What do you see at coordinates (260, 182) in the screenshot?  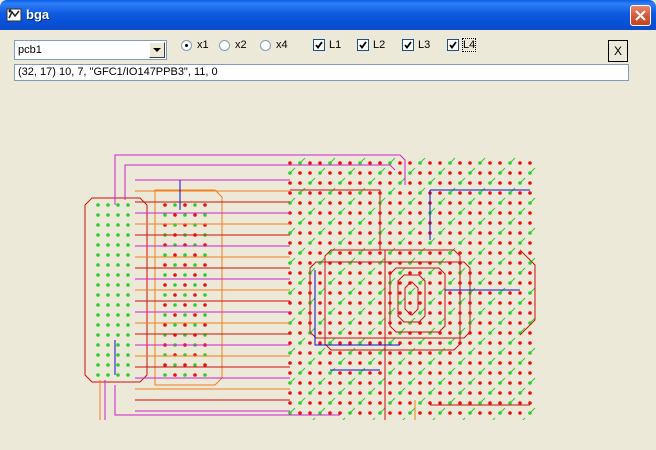 I see `trace` at bounding box center [260, 182].